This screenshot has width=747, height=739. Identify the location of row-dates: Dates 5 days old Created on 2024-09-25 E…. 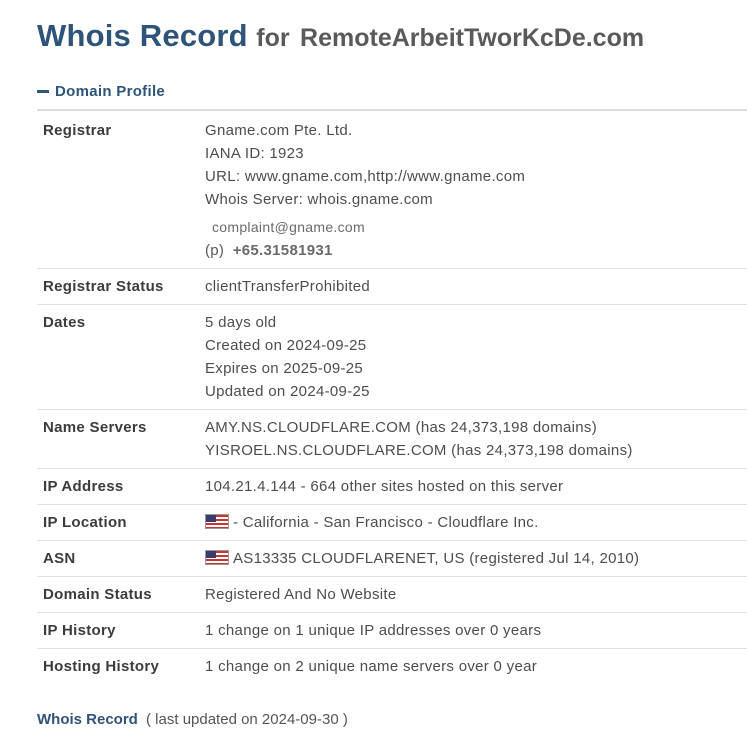
(392, 357).